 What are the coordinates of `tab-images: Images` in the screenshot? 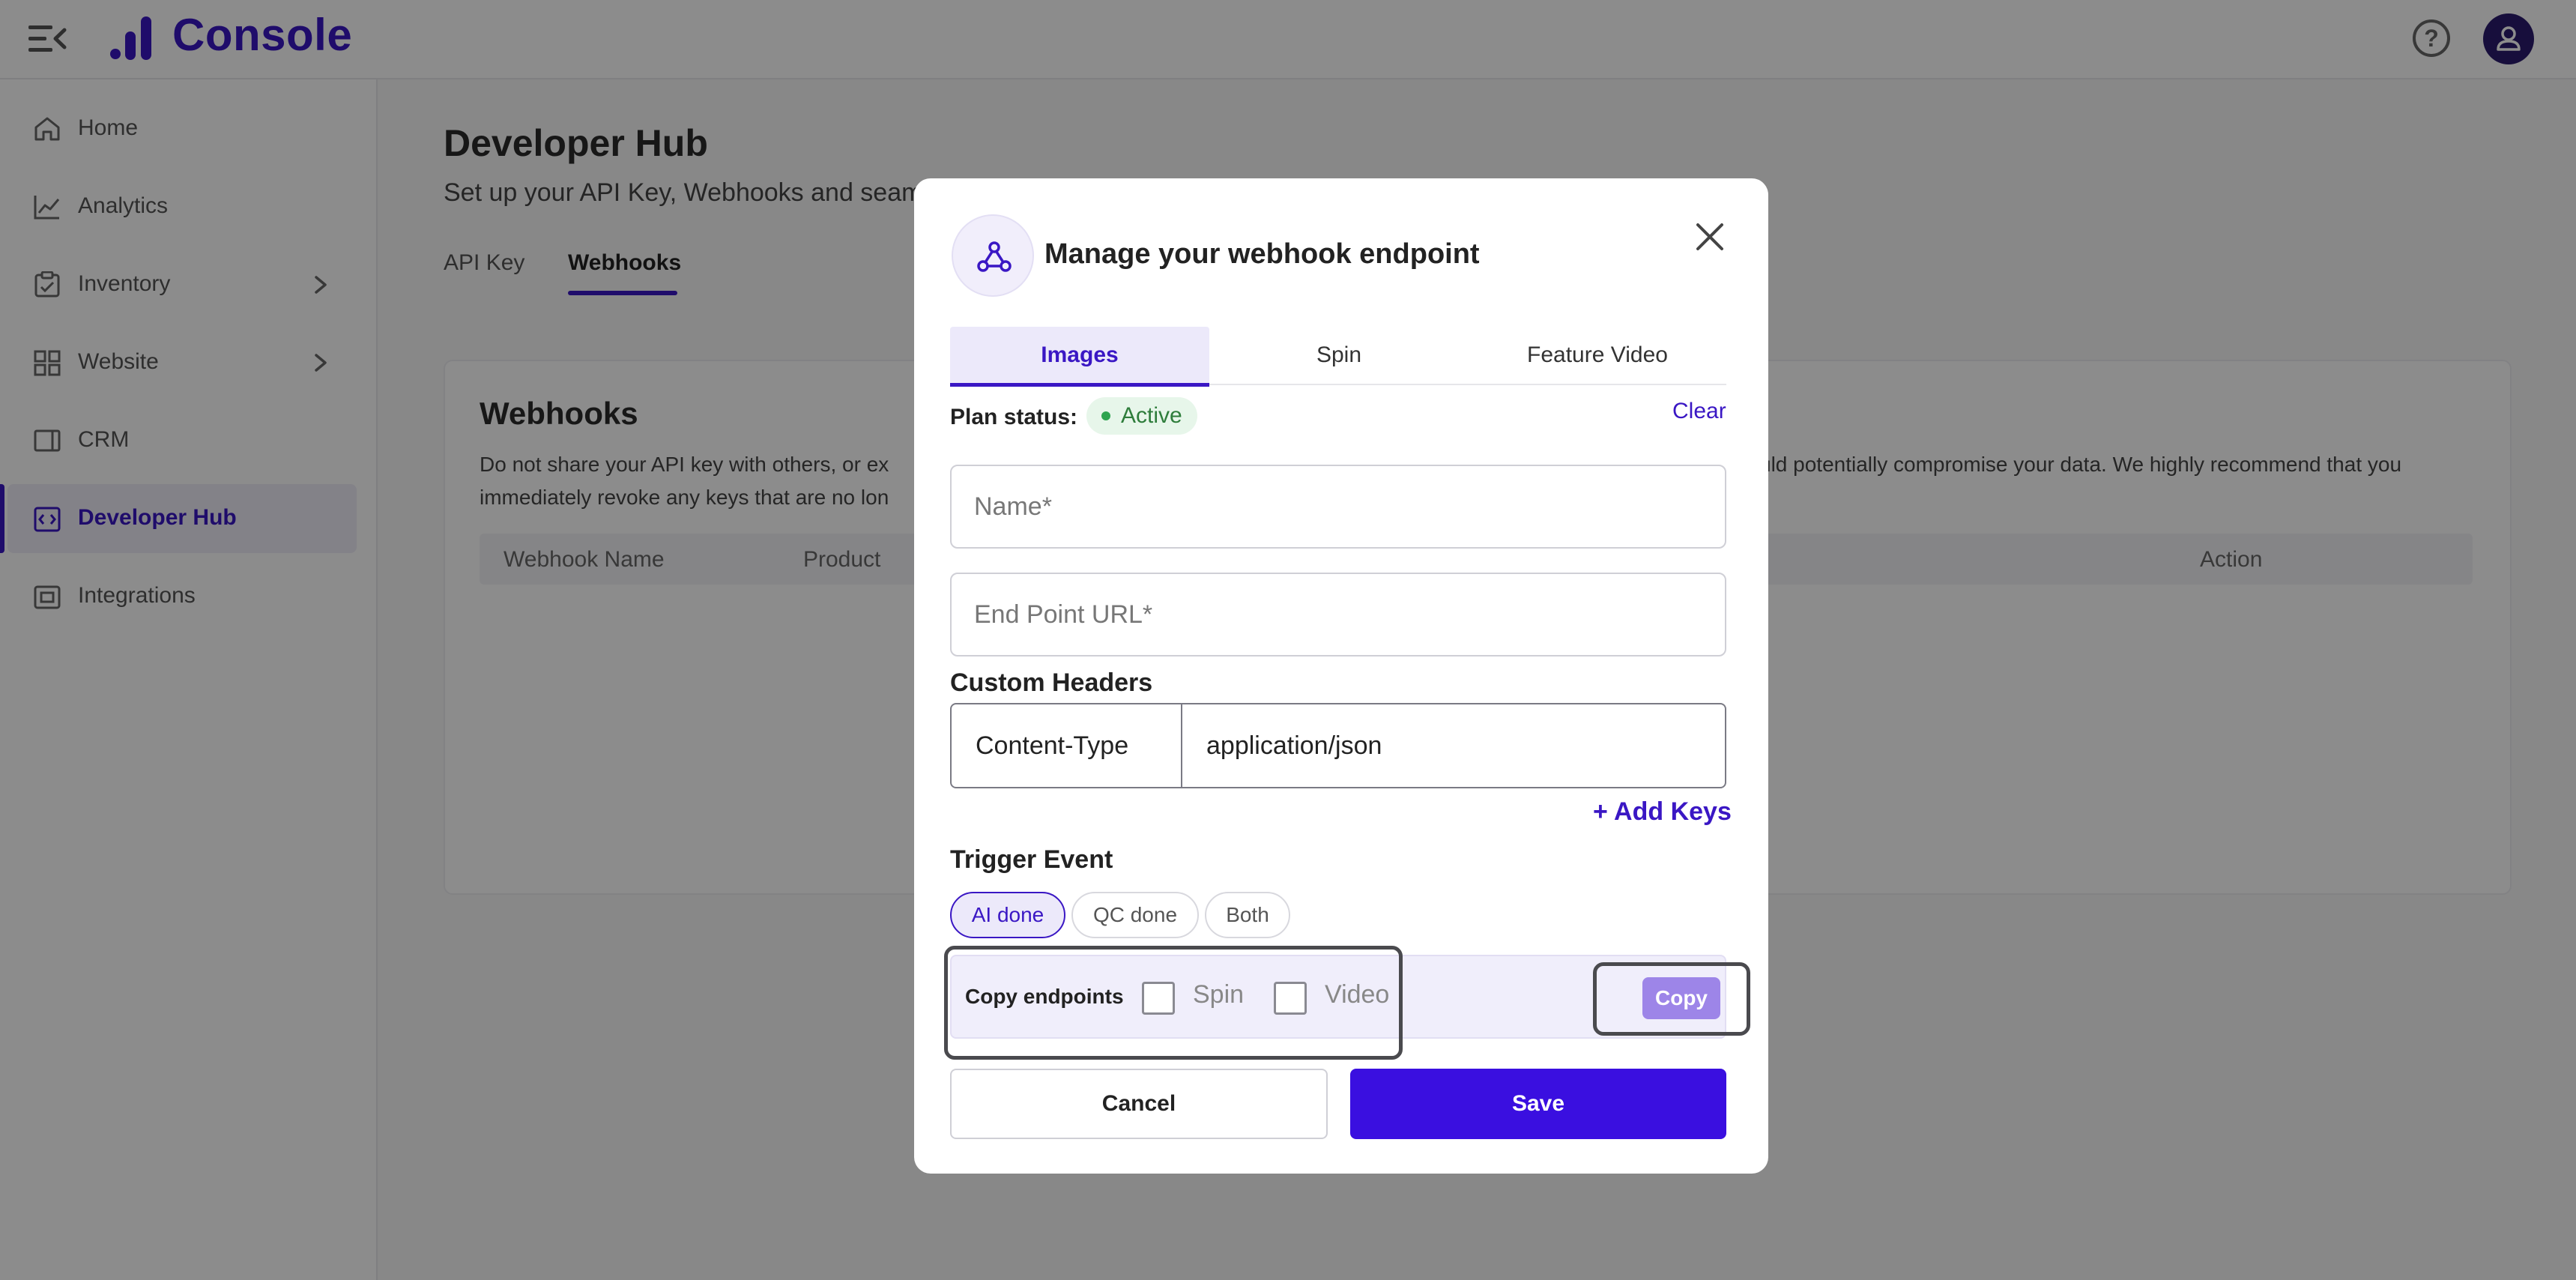 It's located at (1079, 357).